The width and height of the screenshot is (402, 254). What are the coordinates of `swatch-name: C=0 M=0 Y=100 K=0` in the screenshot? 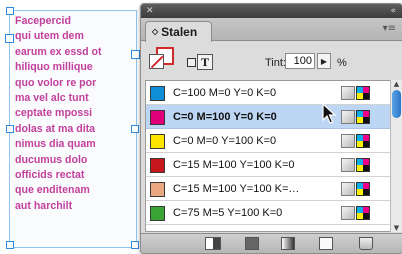 It's located at (225, 141).